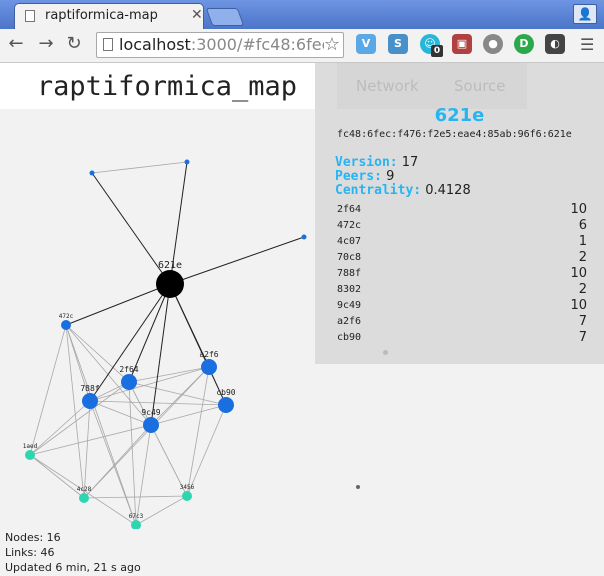  Describe the element at coordinates (225, 392) in the screenshot. I see `graph-node-label: cb90` at that location.